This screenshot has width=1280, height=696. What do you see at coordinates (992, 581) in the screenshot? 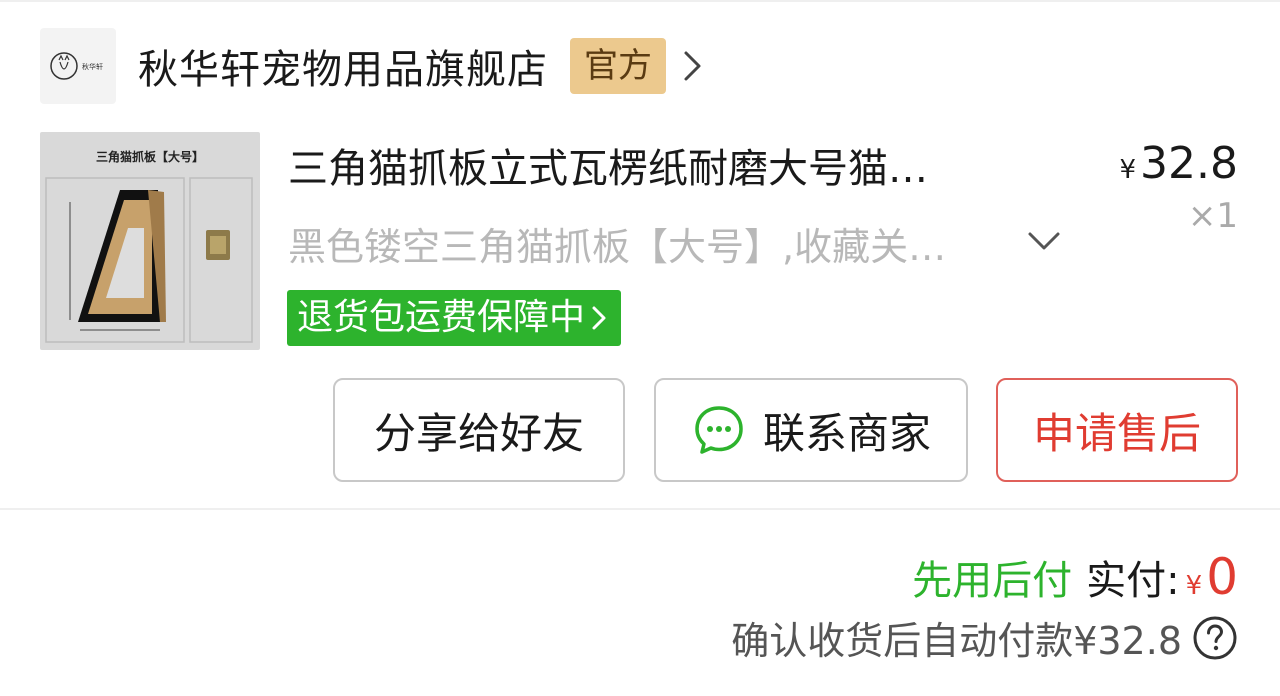
I see `buy-now-pay-later-label: 先用后付` at bounding box center [992, 581].